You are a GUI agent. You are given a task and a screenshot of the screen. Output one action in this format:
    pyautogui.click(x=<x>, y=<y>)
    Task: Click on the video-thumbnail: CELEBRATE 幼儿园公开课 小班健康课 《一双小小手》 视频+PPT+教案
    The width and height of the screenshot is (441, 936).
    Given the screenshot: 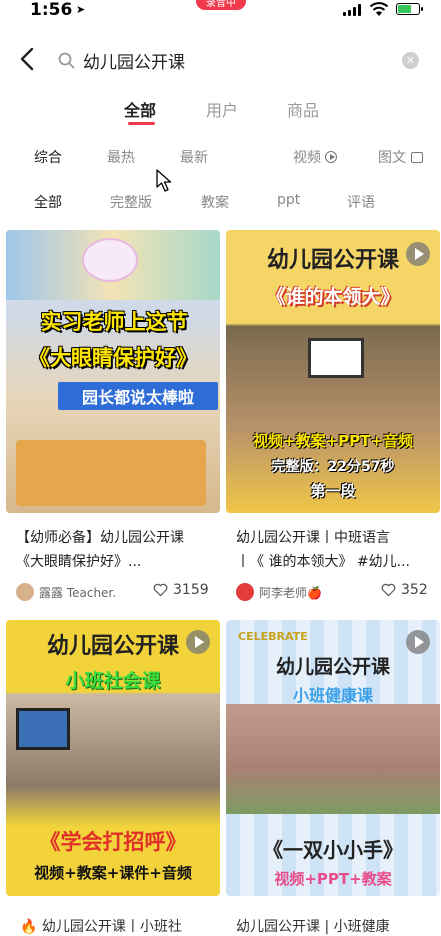 What is the action you would take?
    pyautogui.click(x=333, y=758)
    